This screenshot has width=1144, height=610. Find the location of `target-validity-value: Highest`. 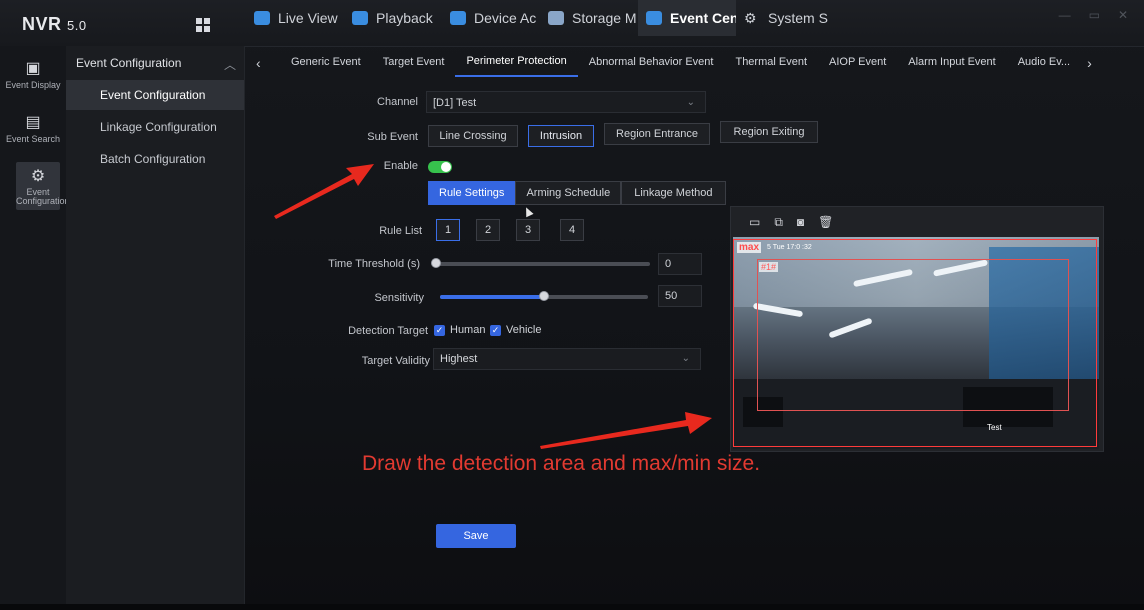

target-validity-value: Highest is located at coordinates (459, 359).